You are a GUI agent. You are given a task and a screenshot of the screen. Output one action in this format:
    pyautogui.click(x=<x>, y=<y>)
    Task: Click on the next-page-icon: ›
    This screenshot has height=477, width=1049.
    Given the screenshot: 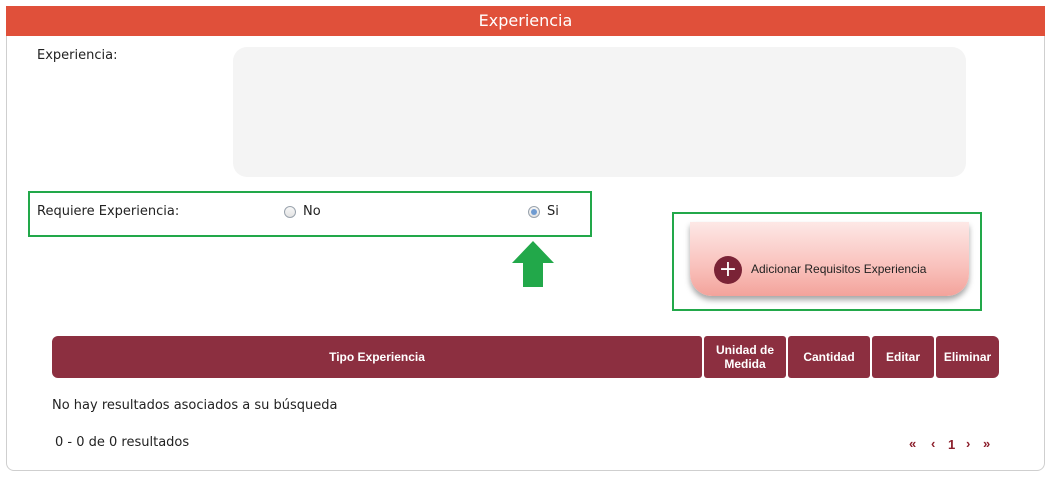 What is the action you would take?
    pyautogui.click(x=968, y=443)
    